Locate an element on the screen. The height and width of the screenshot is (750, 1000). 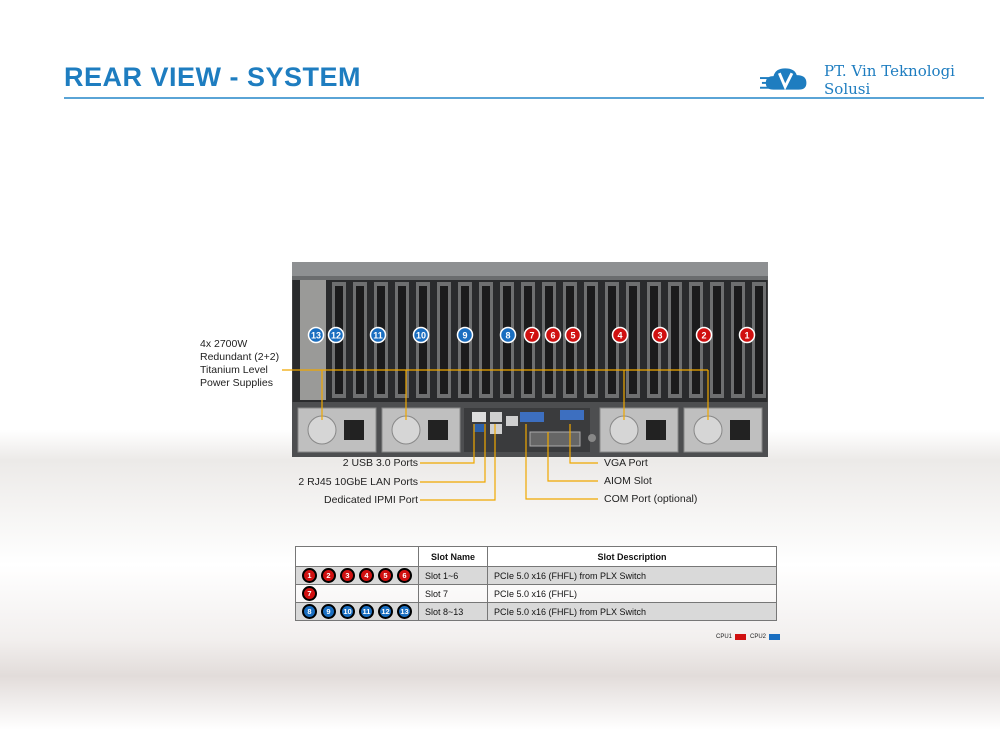
slot-number-badge: 3 is located at coordinates (347, 575).